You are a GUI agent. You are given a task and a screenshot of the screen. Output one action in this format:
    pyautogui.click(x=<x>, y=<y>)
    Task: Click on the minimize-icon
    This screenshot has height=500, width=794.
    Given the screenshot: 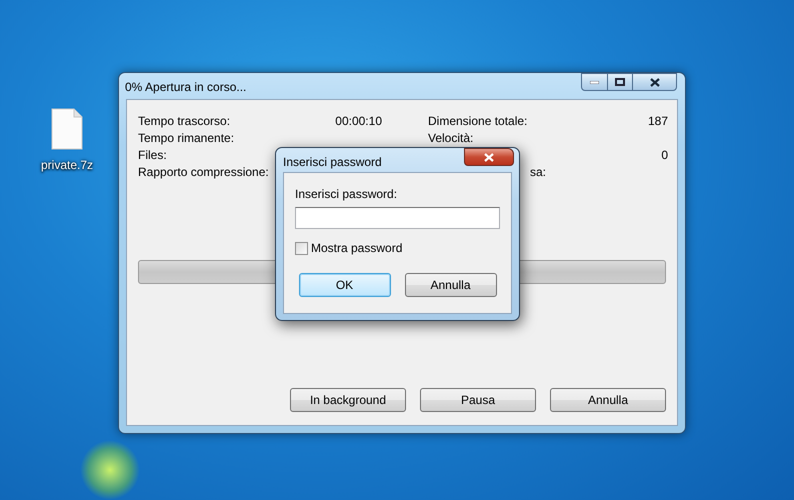 What is the action you would take?
    pyautogui.click(x=594, y=82)
    